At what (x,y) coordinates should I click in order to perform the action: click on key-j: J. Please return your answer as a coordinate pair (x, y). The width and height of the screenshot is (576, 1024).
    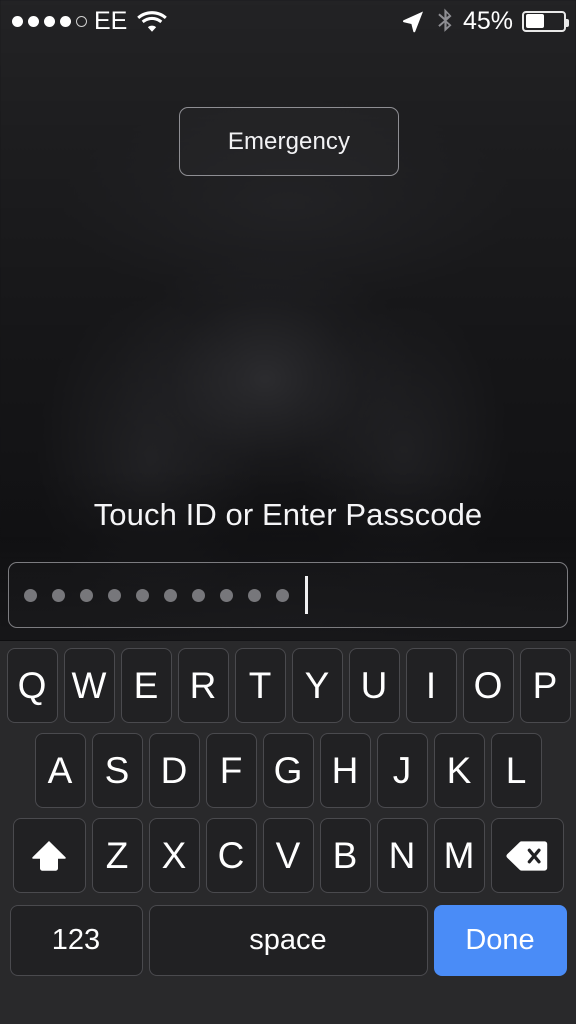
    Looking at the image, I should click on (402, 770).